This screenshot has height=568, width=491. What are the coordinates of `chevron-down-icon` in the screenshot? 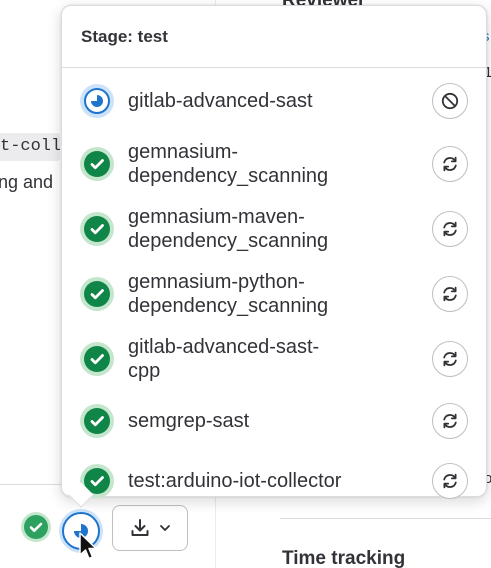 It's located at (165, 528).